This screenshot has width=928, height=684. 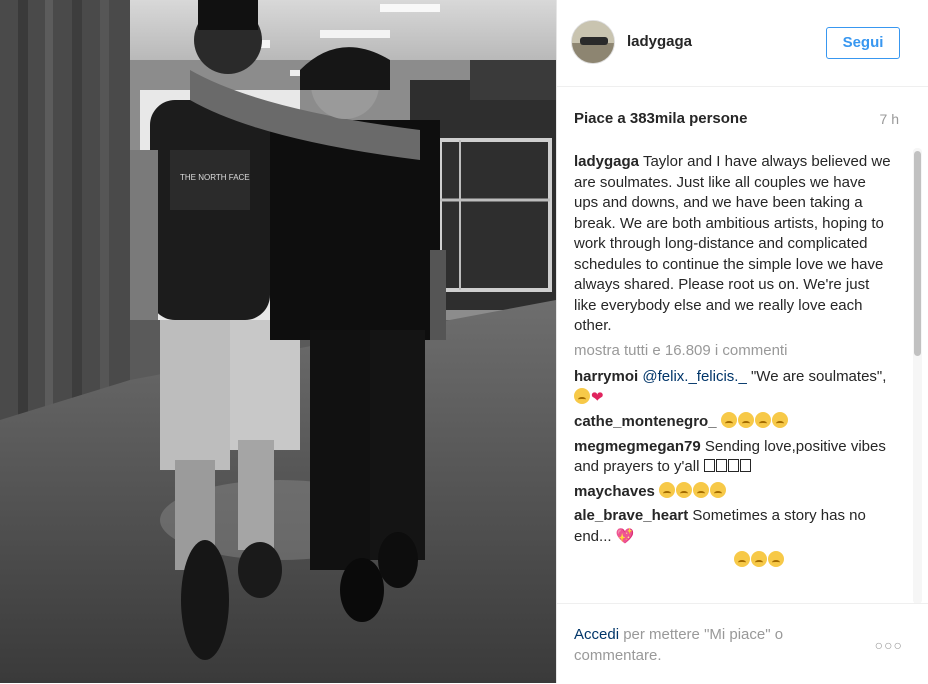 What do you see at coordinates (733, 492) in the screenshot?
I see `comment-item: maychaves` at bounding box center [733, 492].